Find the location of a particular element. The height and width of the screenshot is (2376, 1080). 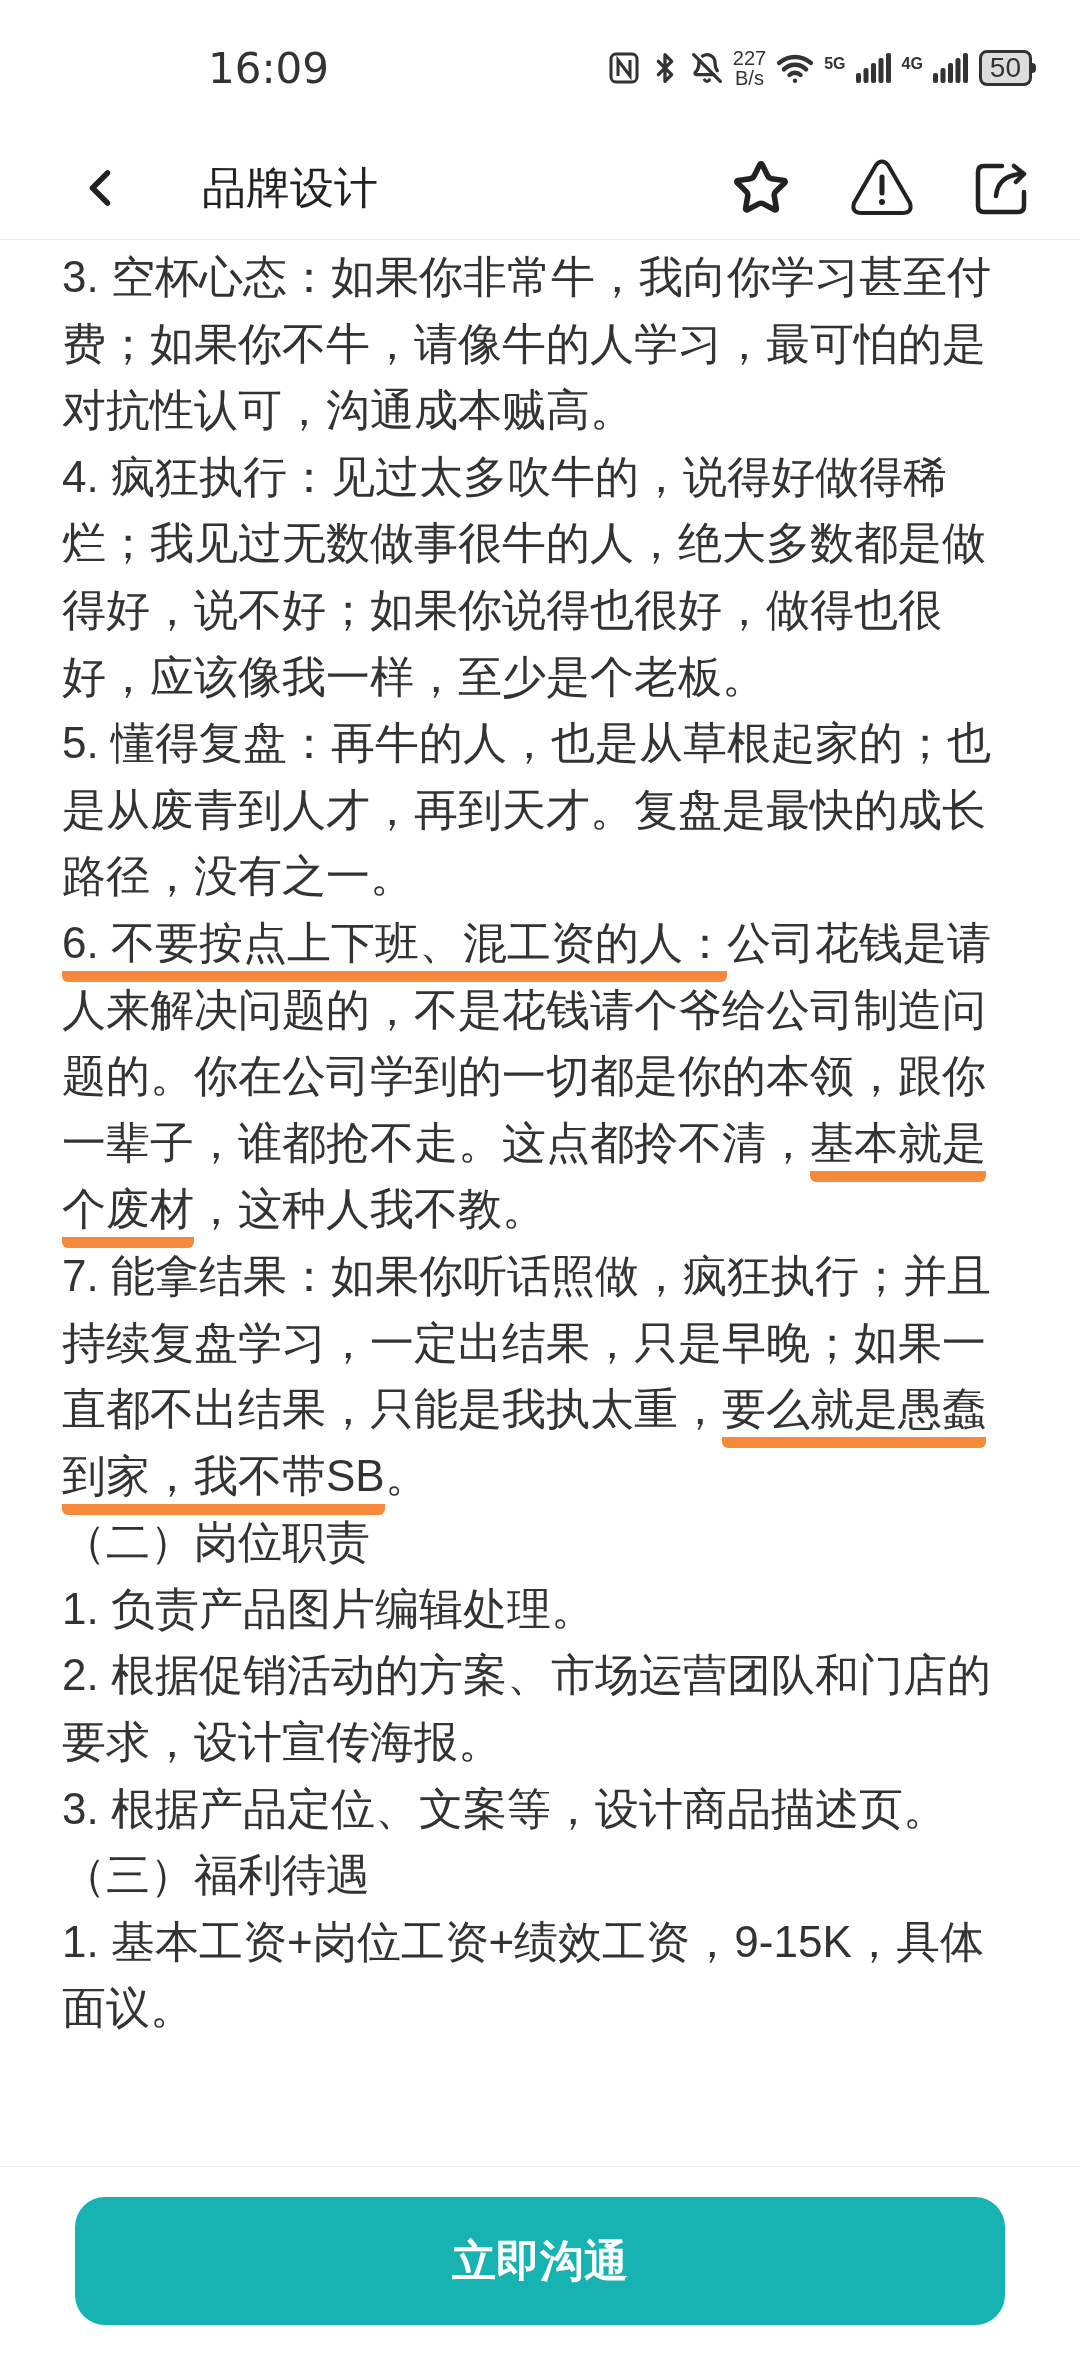

body-paragraph: （三）福利待遇 is located at coordinates (216, 1875).